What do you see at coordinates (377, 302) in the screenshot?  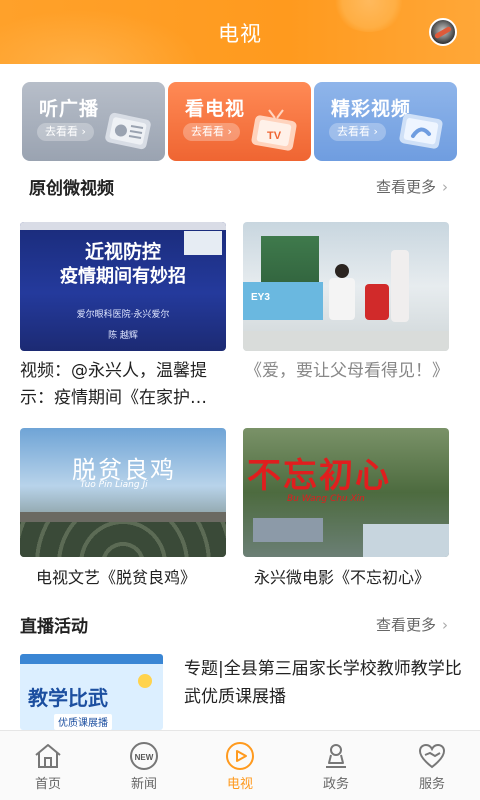 I see `person-patient-body` at bounding box center [377, 302].